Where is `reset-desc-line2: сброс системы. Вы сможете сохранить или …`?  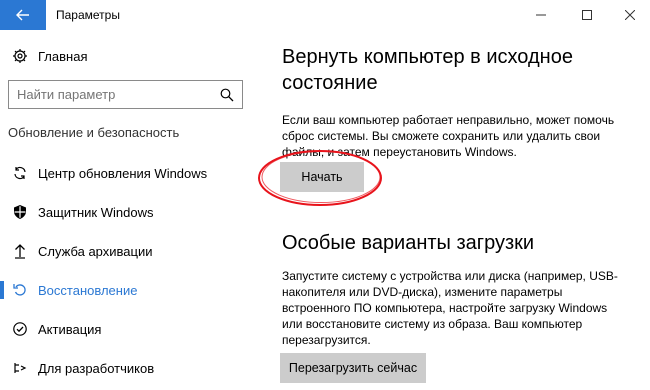 reset-desc-line2: сброс системы. Вы сможете сохранить или … is located at coordinates (441, 136).